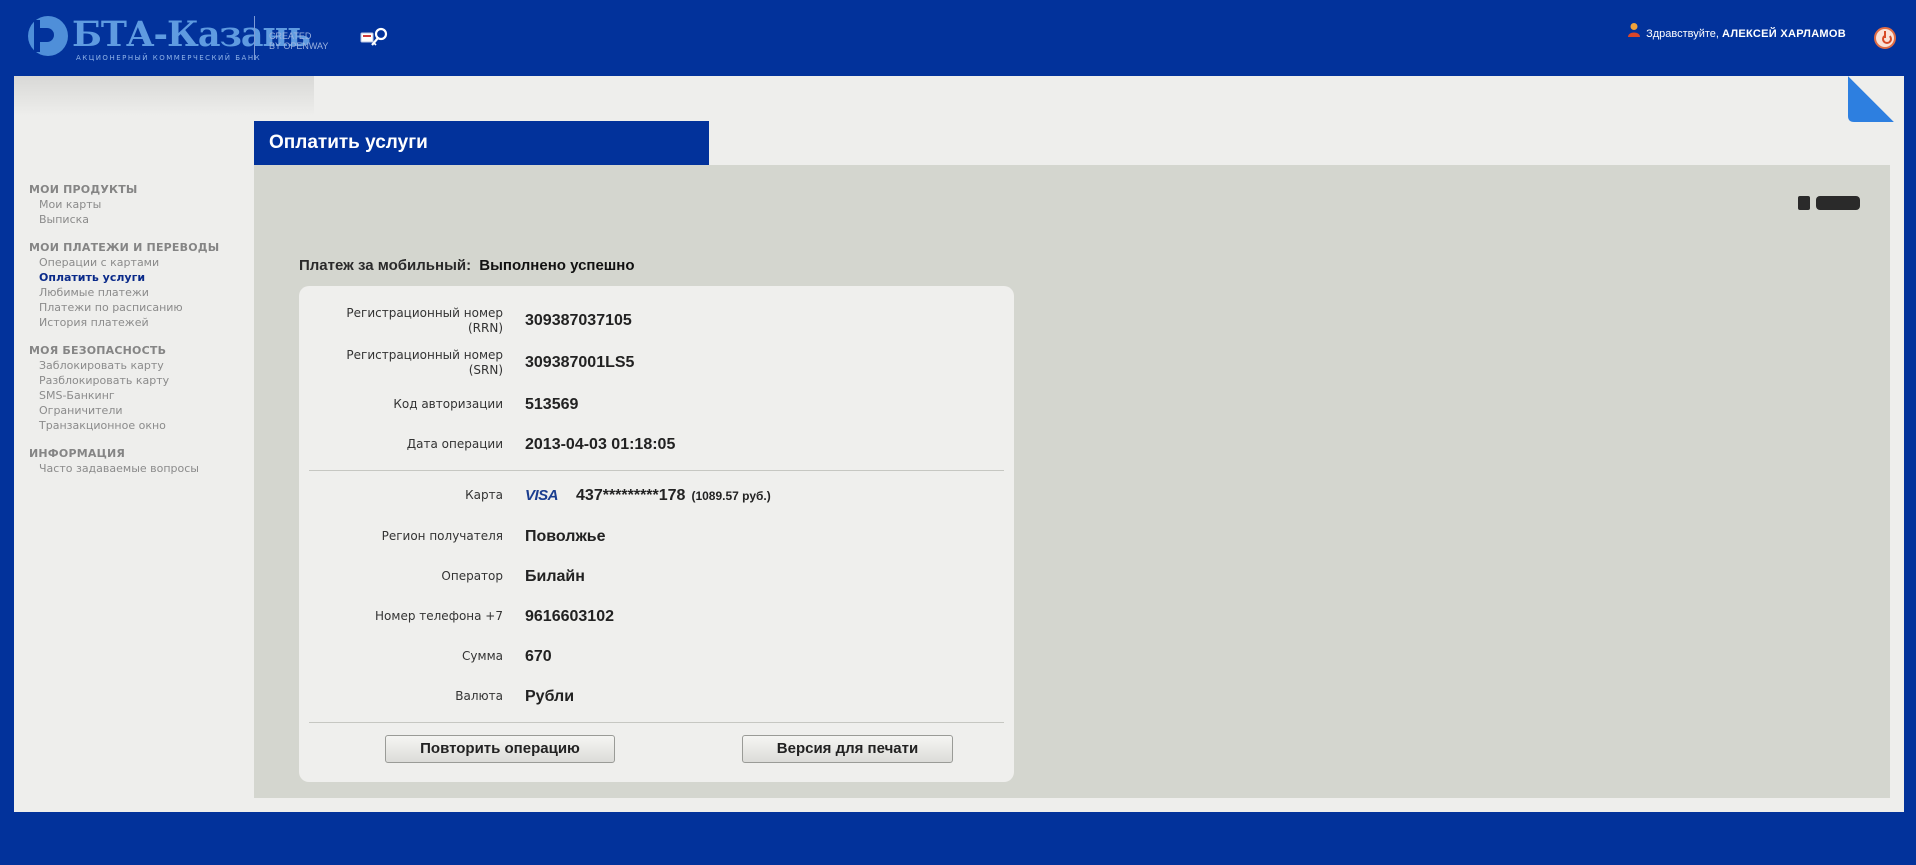 The height and width of the screenshot is (865, 1916). What do you see at coordinates (1871, 99) in the screenshot?
I see `page-corner-fold-icon` at bounding box center [1871, 99].